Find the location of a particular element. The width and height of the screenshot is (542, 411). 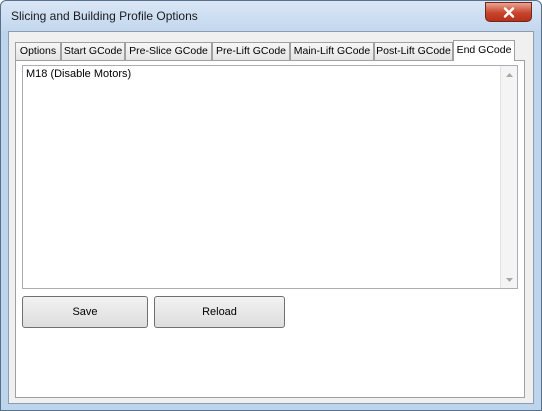

tab-main-lift-gcode: Main-Lift GCode is located at coordinates (332, 51).